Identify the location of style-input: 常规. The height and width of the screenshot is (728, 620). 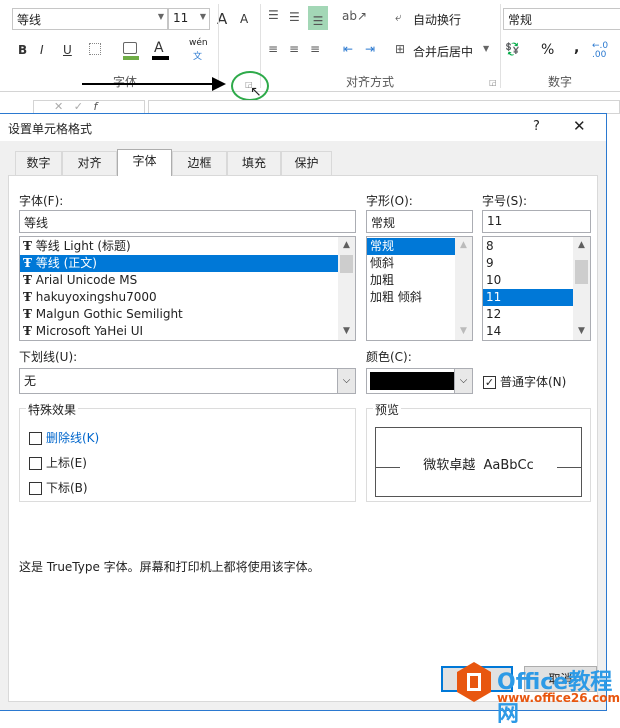
(419, 221).